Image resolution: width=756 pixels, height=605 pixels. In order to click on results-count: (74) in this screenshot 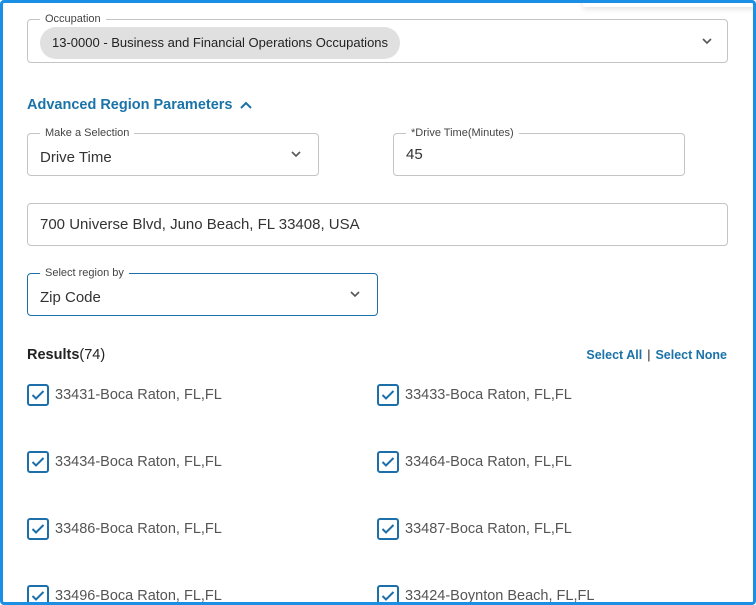, I will do `click(92, 355)`.